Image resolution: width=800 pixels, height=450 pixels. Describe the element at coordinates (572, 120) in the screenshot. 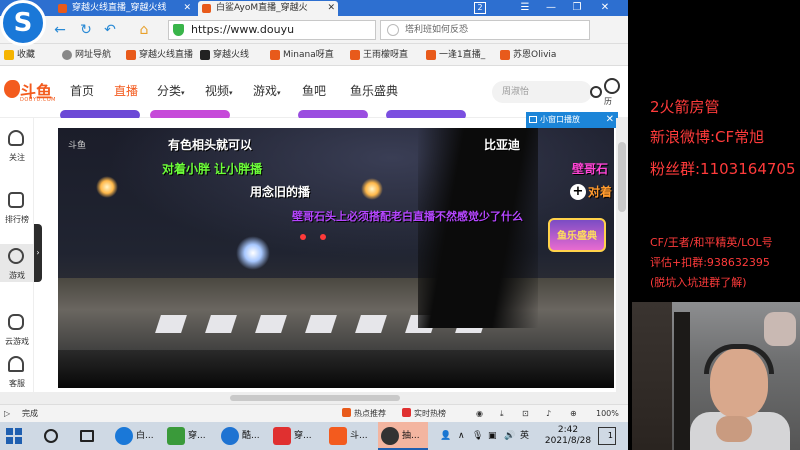

I see `mini-player-button: 小窗口播放 ✕` at that location.